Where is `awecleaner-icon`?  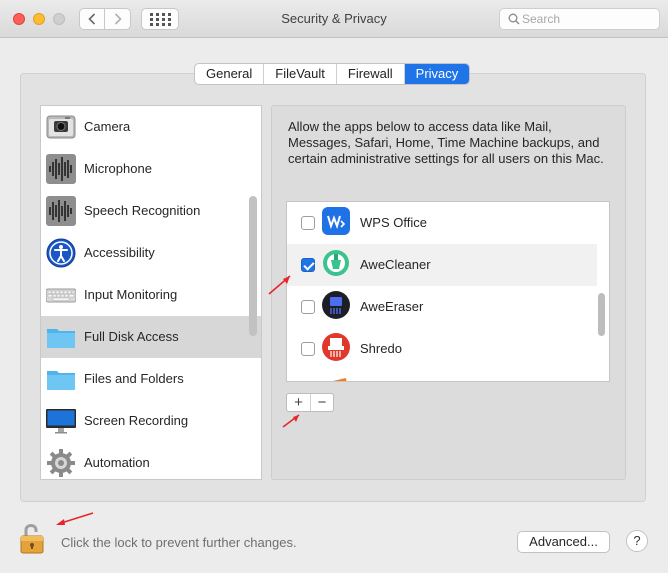
awecleaner-icon is located at coordinates (336, 263).